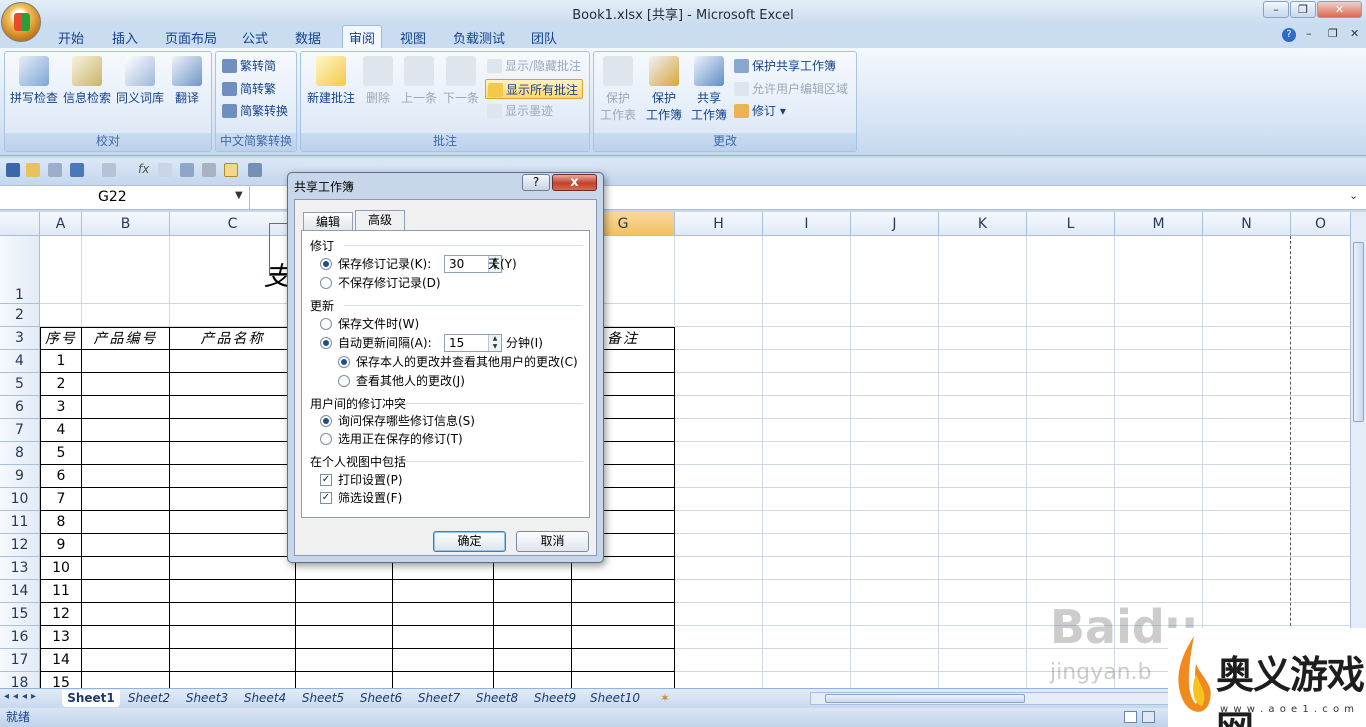 This screenshot has height=727, width=1366. What do you see at coordinates (308, 37) in the screenshot?
I see `tab-data: 数据` at bounding box center [308, 37].